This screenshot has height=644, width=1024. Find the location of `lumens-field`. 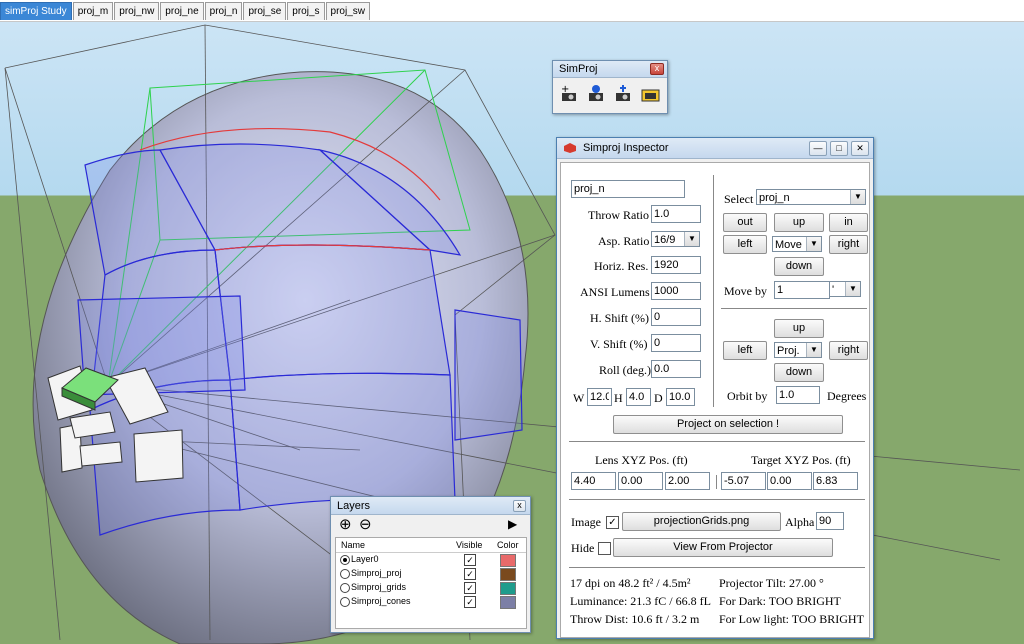

lumens-field is located at coordinates (676, 291).